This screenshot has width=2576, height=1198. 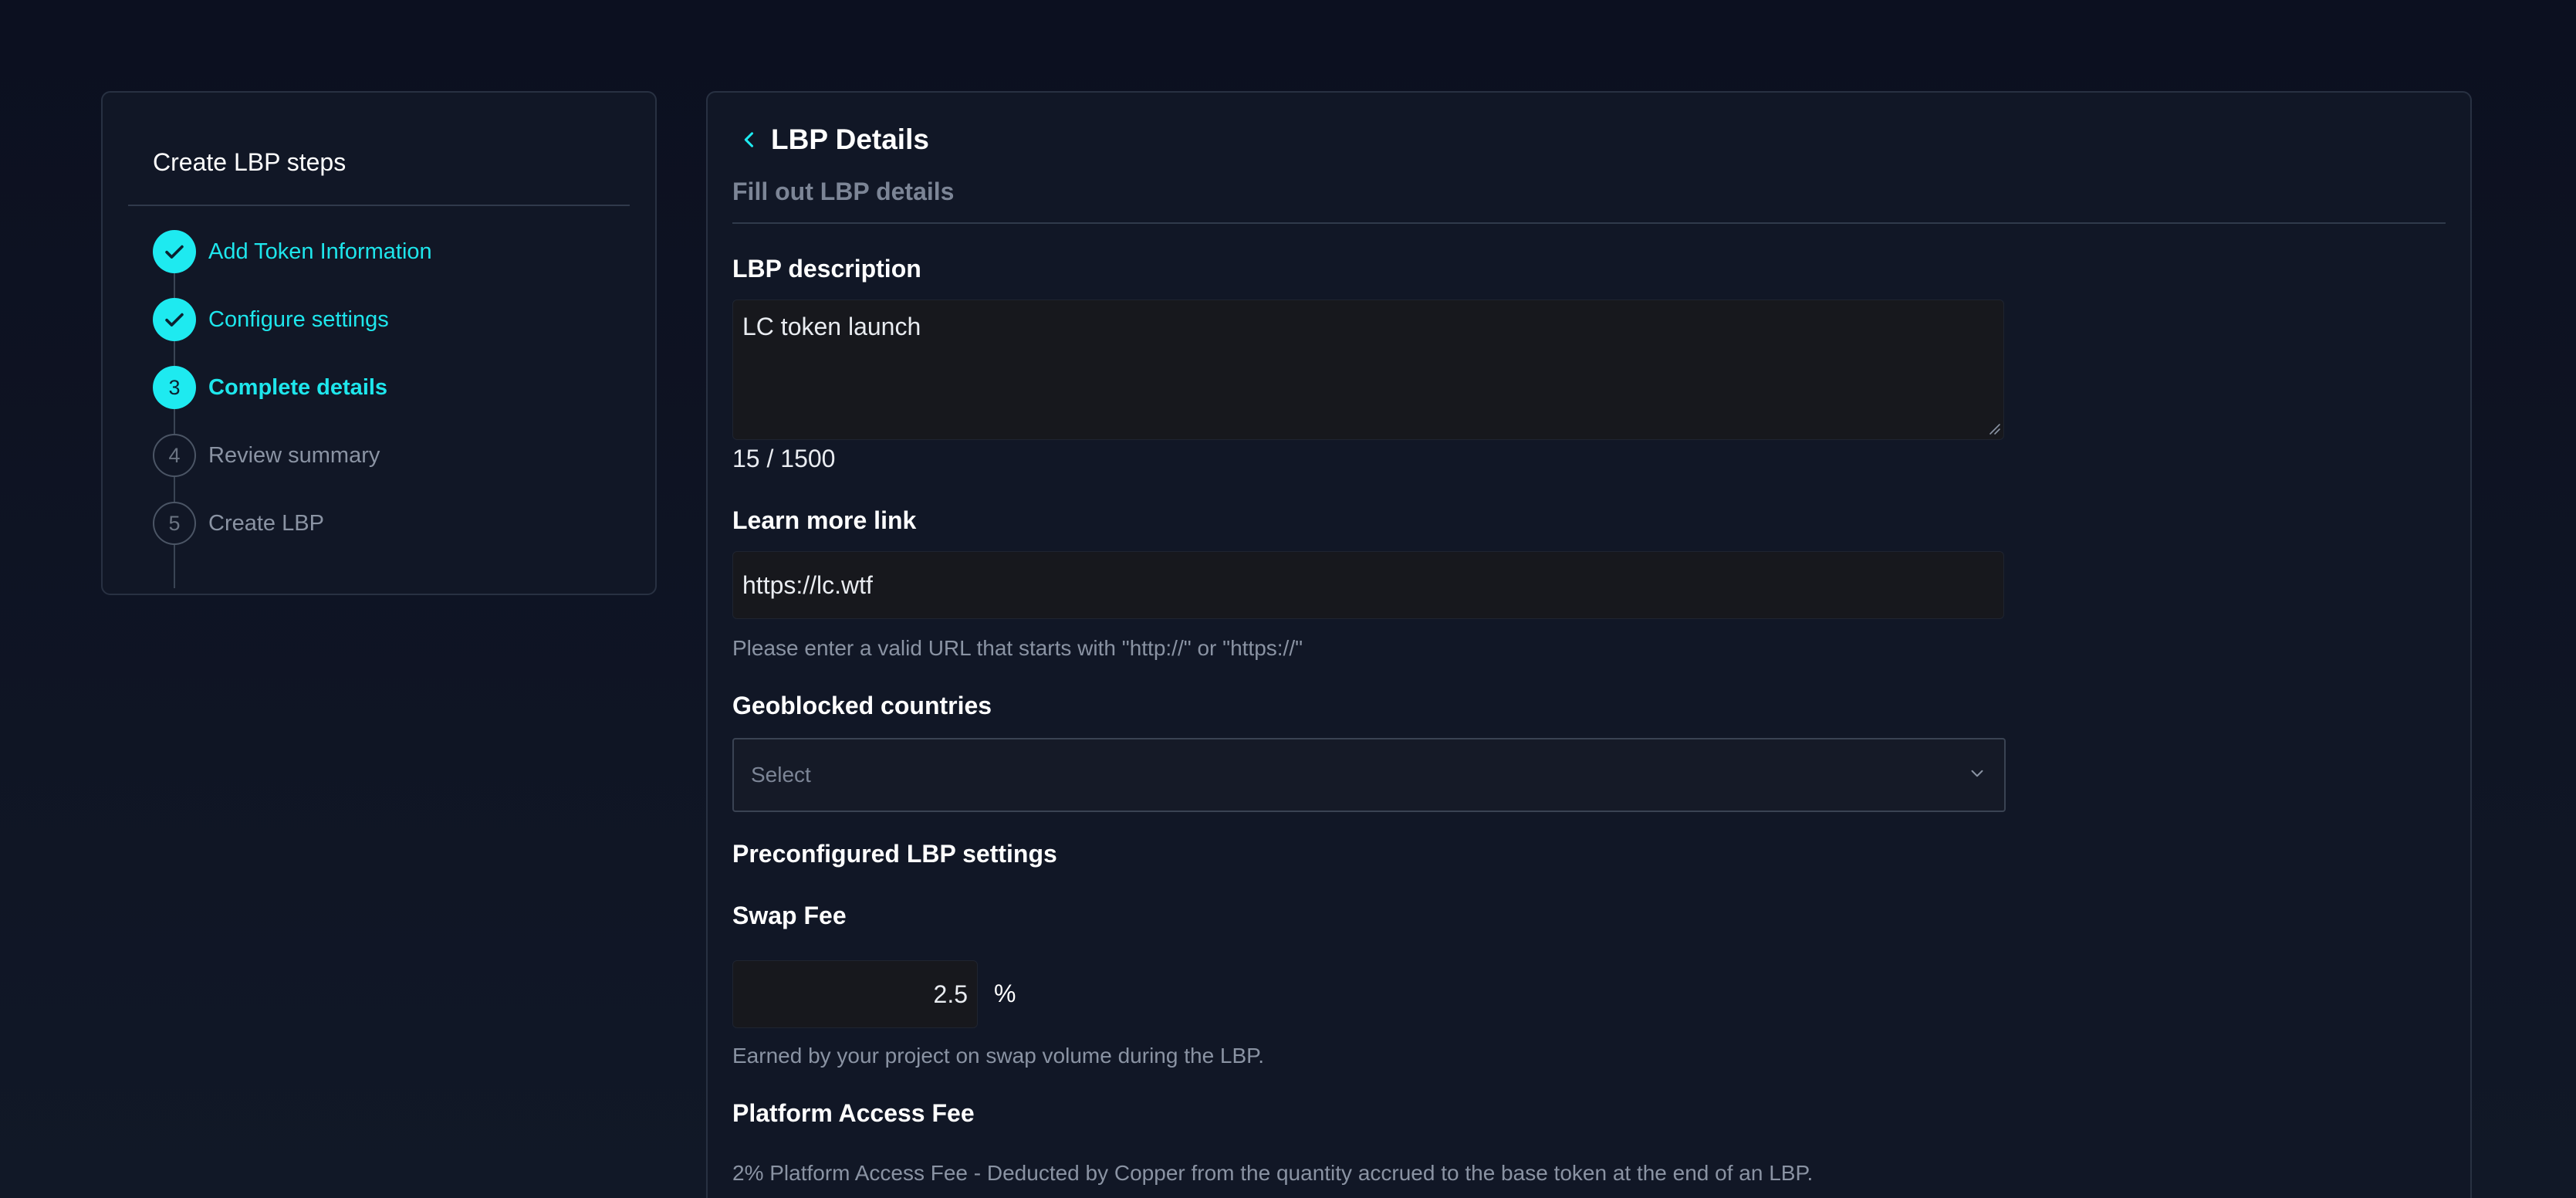 What do you see at coordinates (749, 140) in the screenshot?
I see `chevron-left-icon` at bounding box center [749, 140].